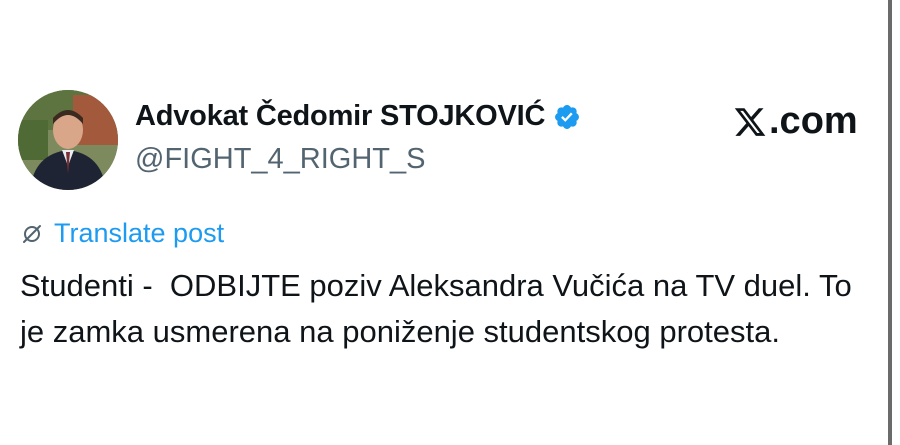  What do you see at coordinates (890, 222) in the screenshot?
I see `right-edge-border` at bounding box center [890, 222].